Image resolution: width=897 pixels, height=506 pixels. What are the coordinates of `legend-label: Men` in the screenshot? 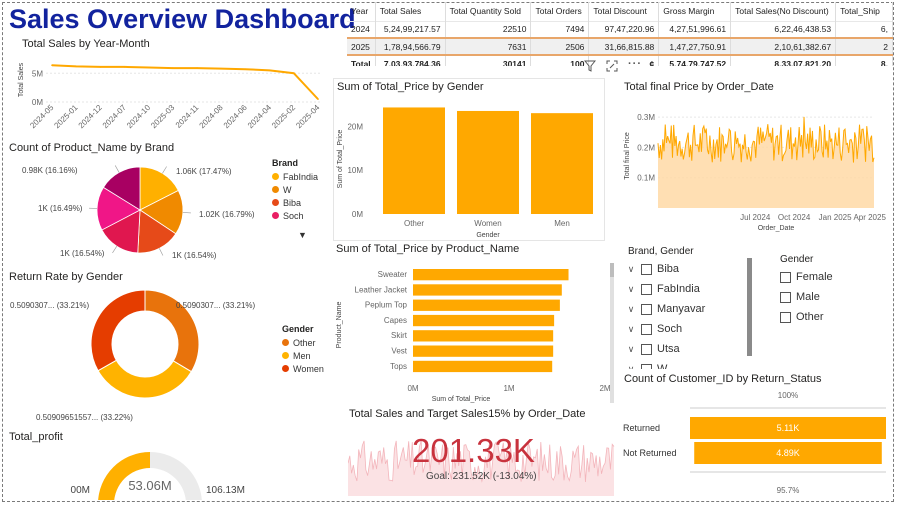 It's located at (302, 355).